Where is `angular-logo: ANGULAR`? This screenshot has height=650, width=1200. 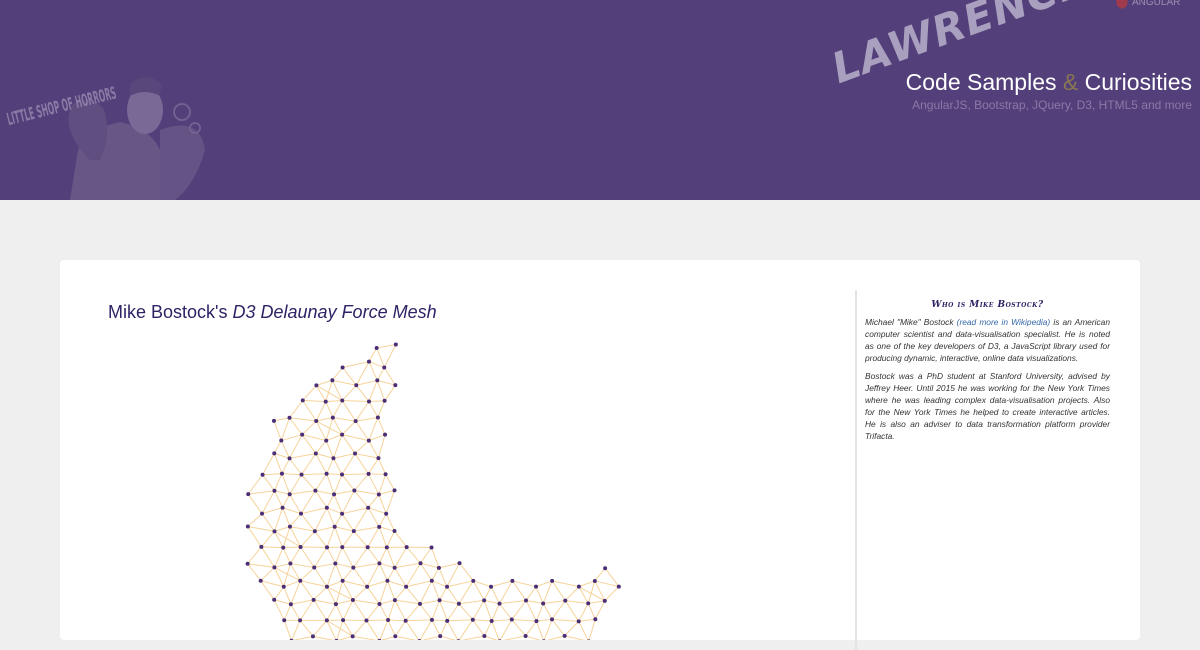 angular-logo: ANGULAR is located at coordinates (1151, 5).